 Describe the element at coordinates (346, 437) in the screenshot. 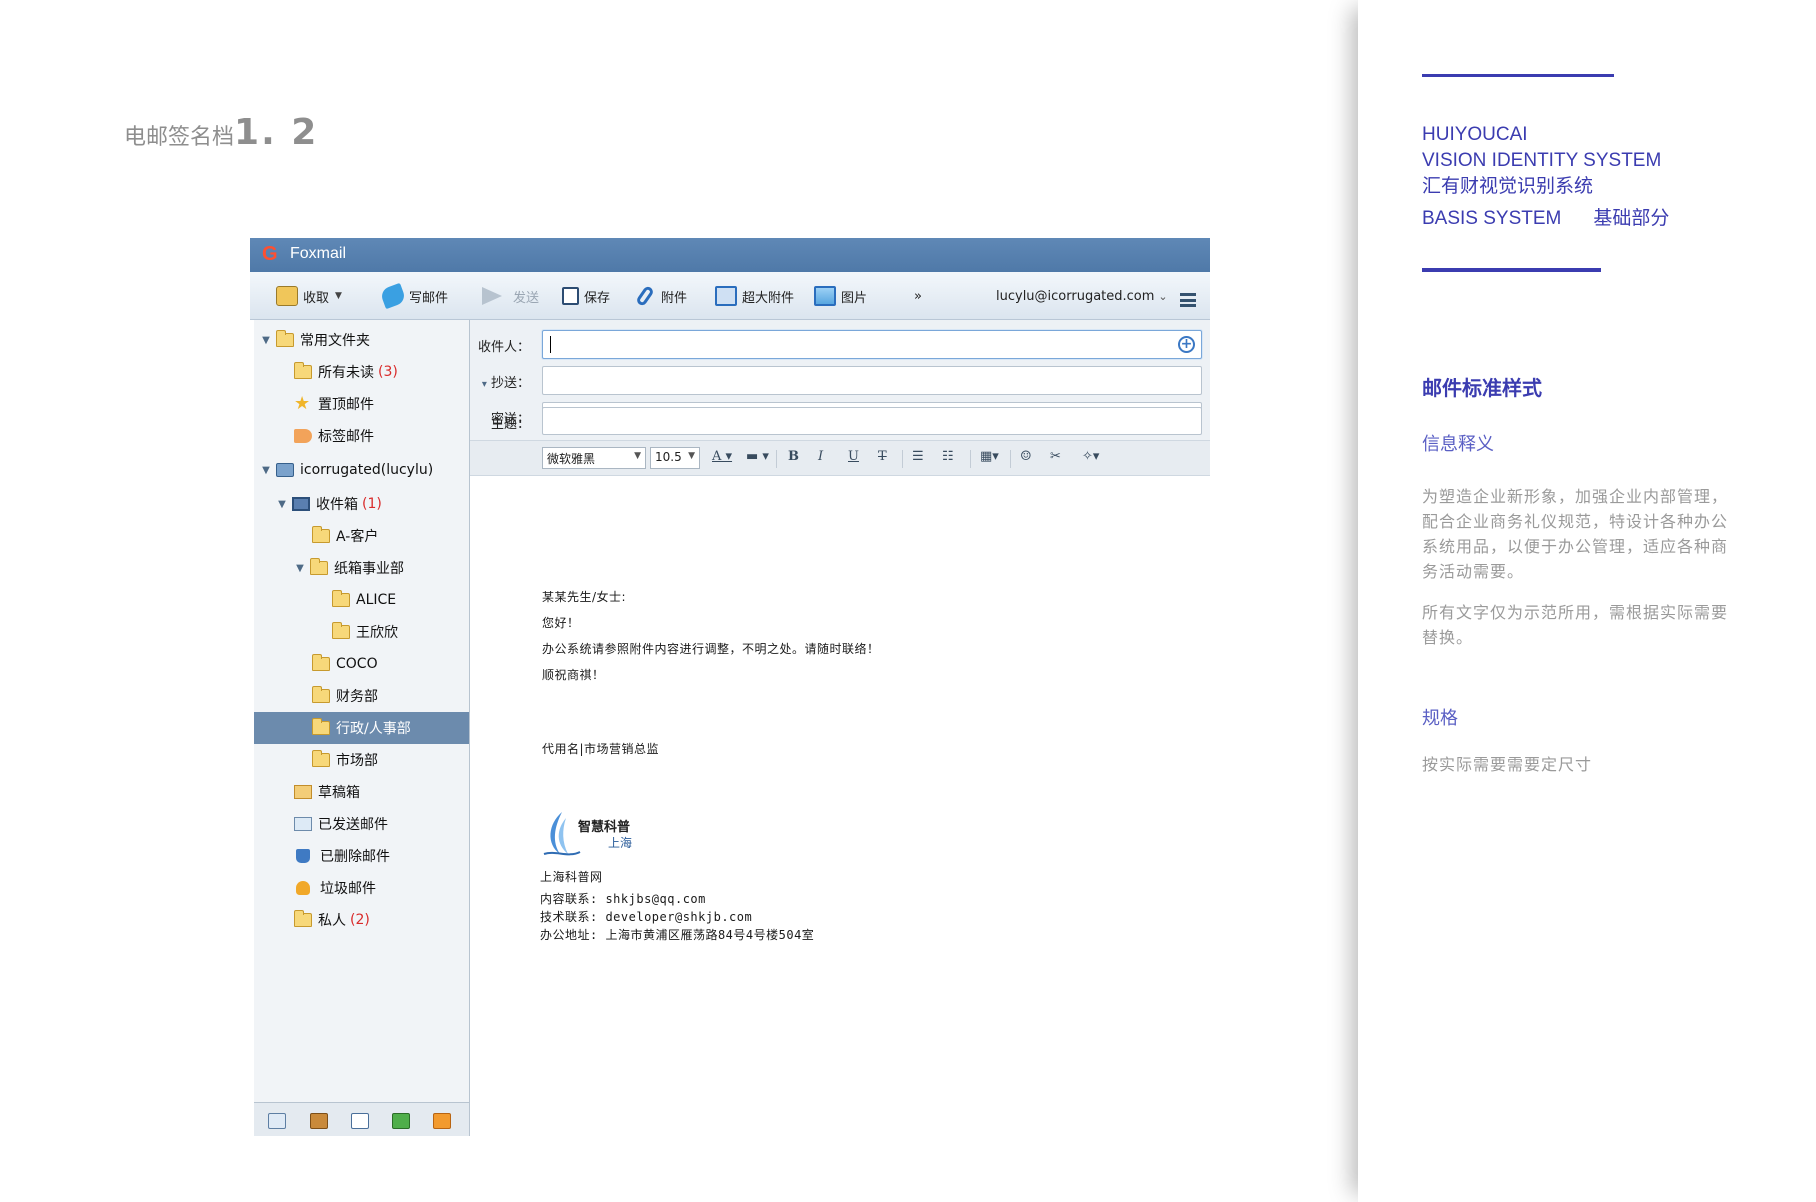

I see `sidebar-item-label: 标签邮件` at that location.